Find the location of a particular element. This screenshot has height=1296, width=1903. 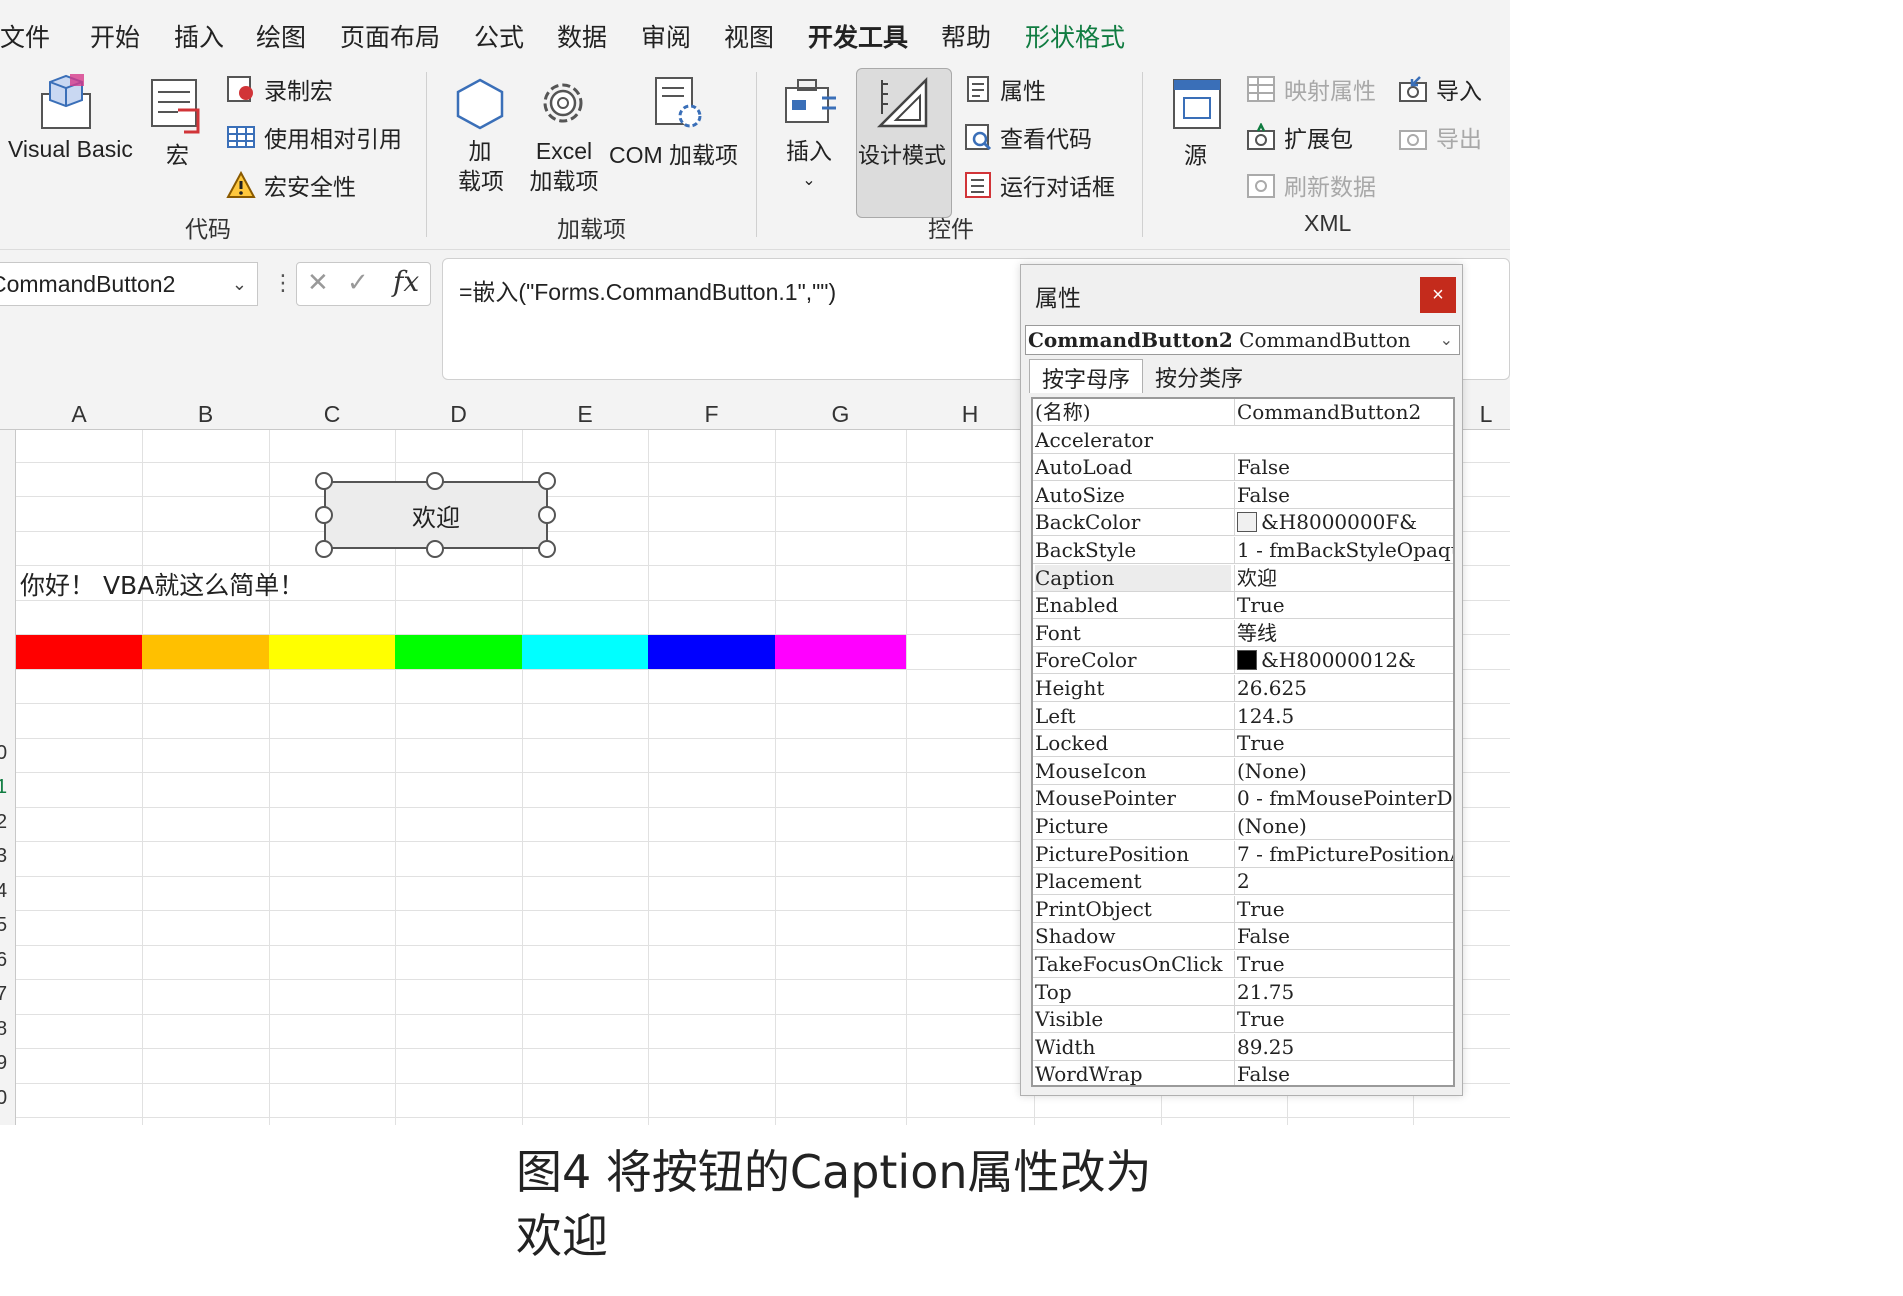

import-button: 导入 is located at coordinates (1440, 89).